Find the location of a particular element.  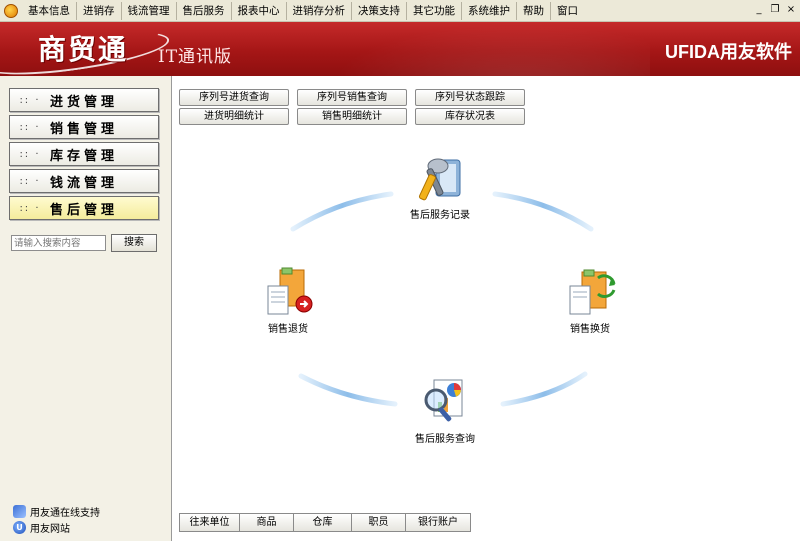

sales-return-item: 销售退货 is located at coordinates (288, 300).